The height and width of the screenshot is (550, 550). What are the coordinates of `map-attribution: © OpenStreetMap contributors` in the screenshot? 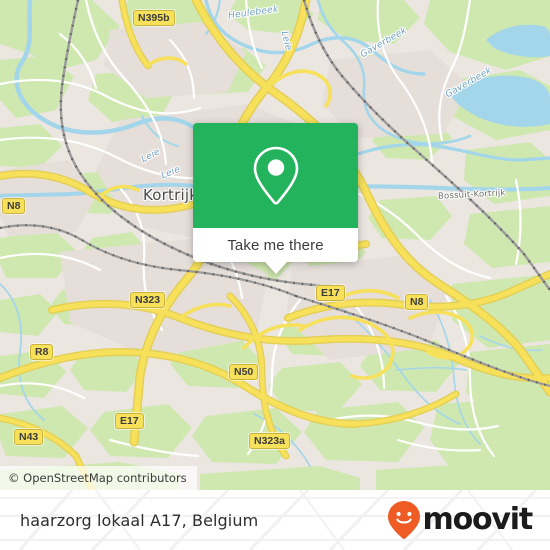 It's located at (98, 478).